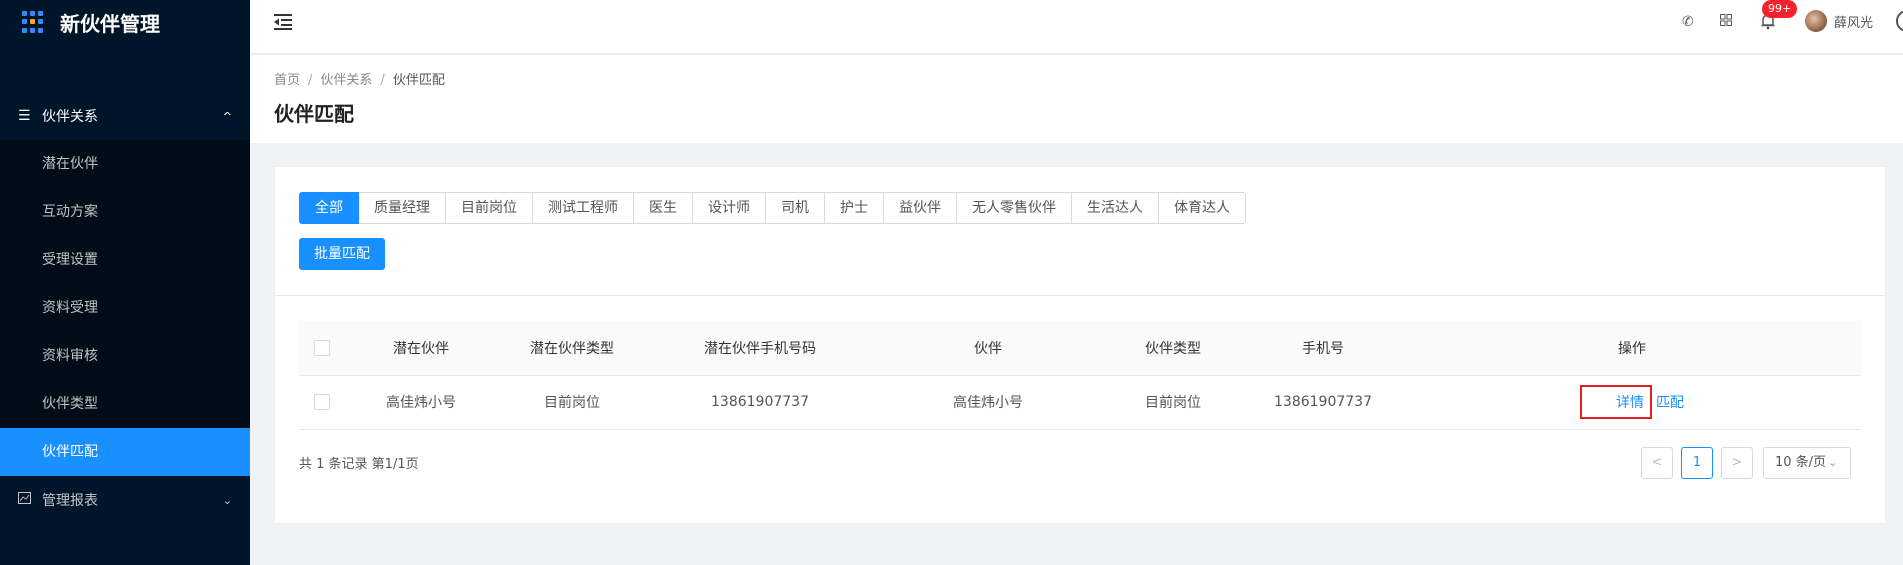  I want to click on column-header: 潜在伙伴类型, so click(572, 348).